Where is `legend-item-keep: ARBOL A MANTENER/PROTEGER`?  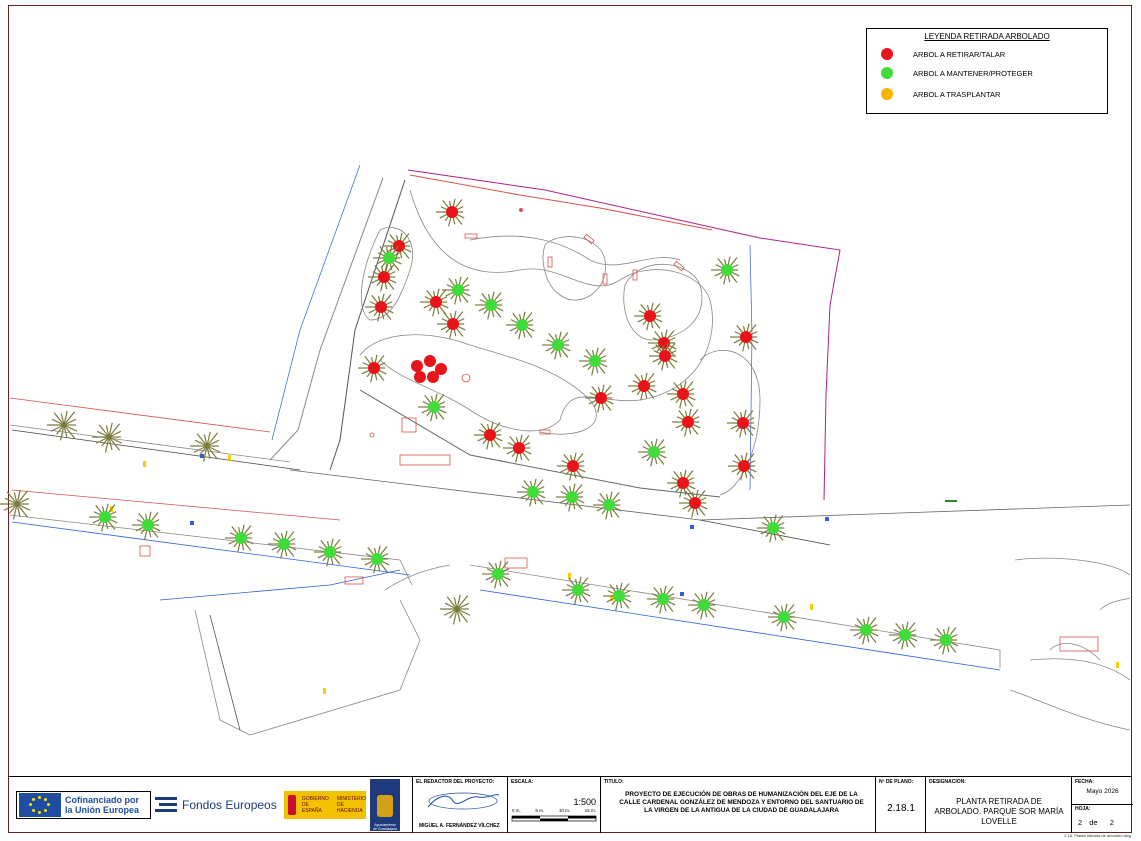 legend-item-keep: ARBOL A MANTENER/PROTEGER is located at coordinates (957, 73).